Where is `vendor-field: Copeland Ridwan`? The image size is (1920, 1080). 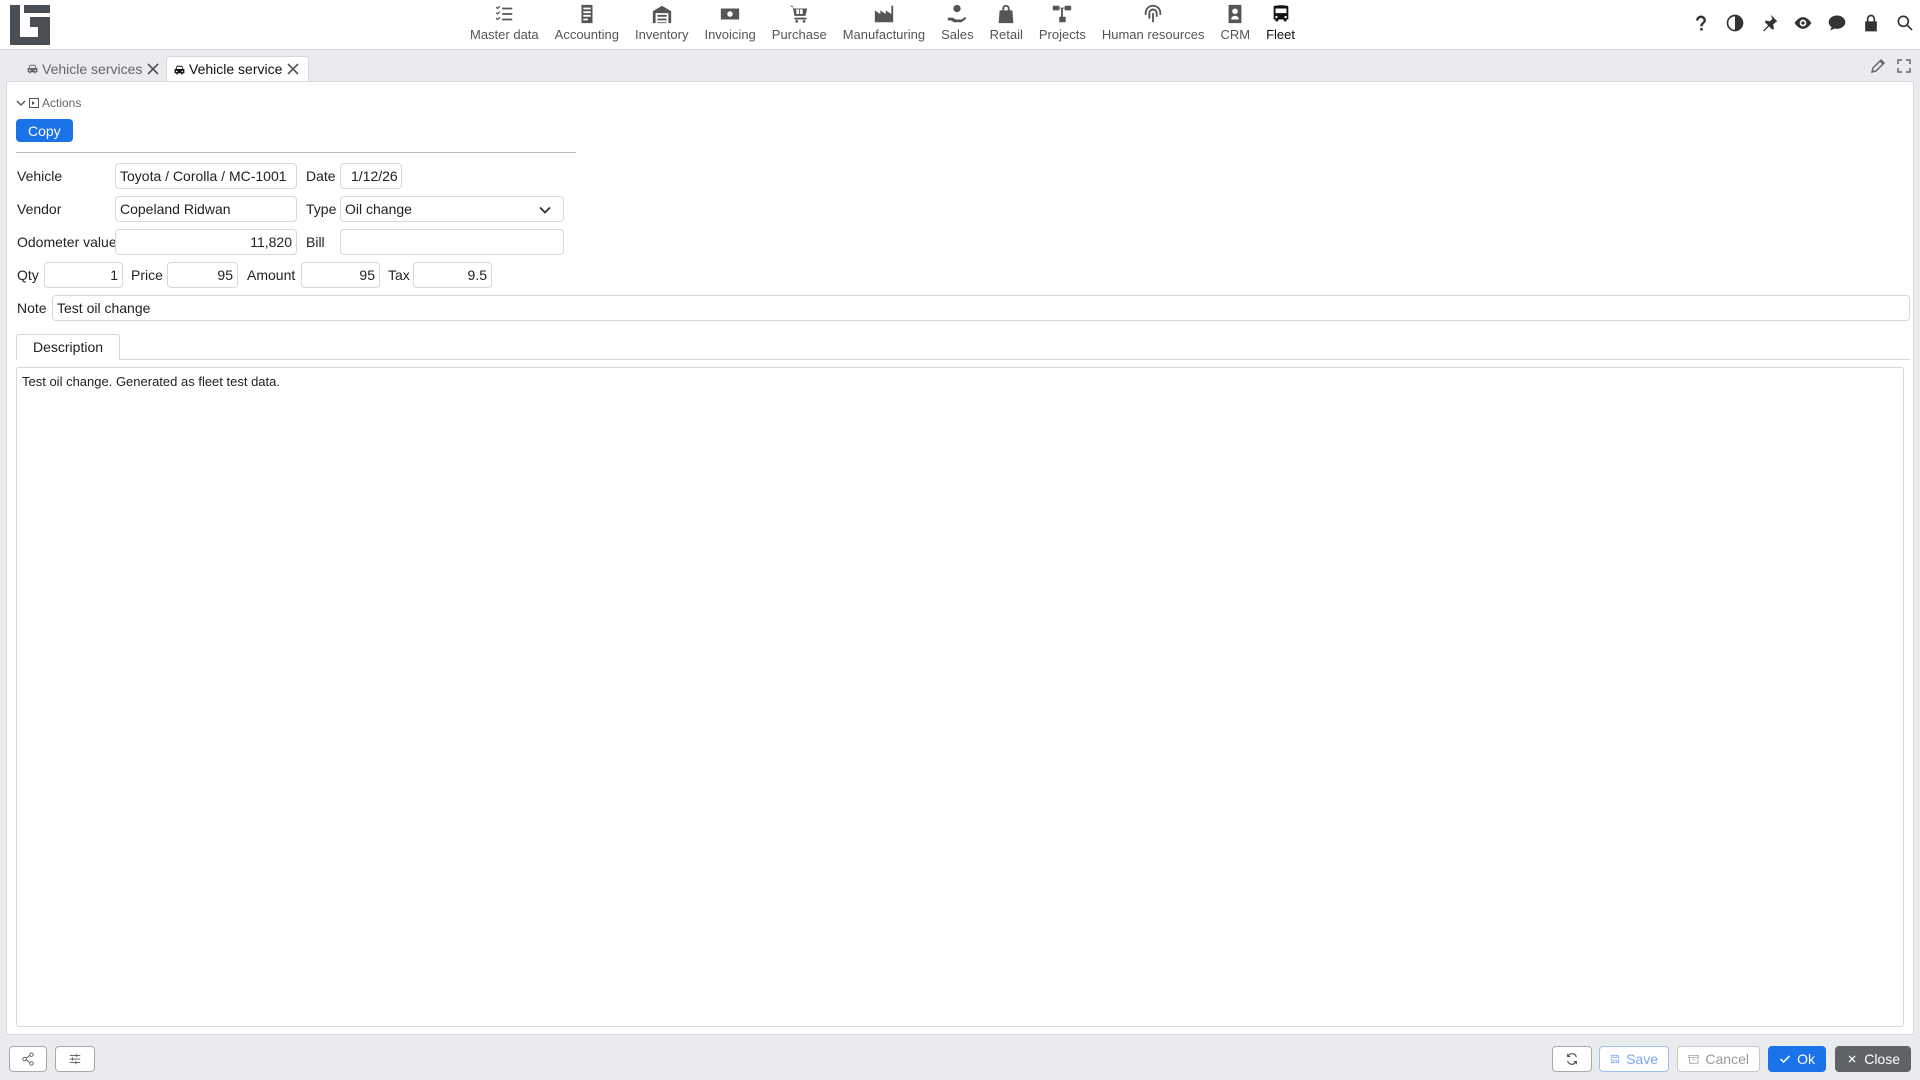
vendor-field: Copeland Ridwan is located at coordinates (206, 209).